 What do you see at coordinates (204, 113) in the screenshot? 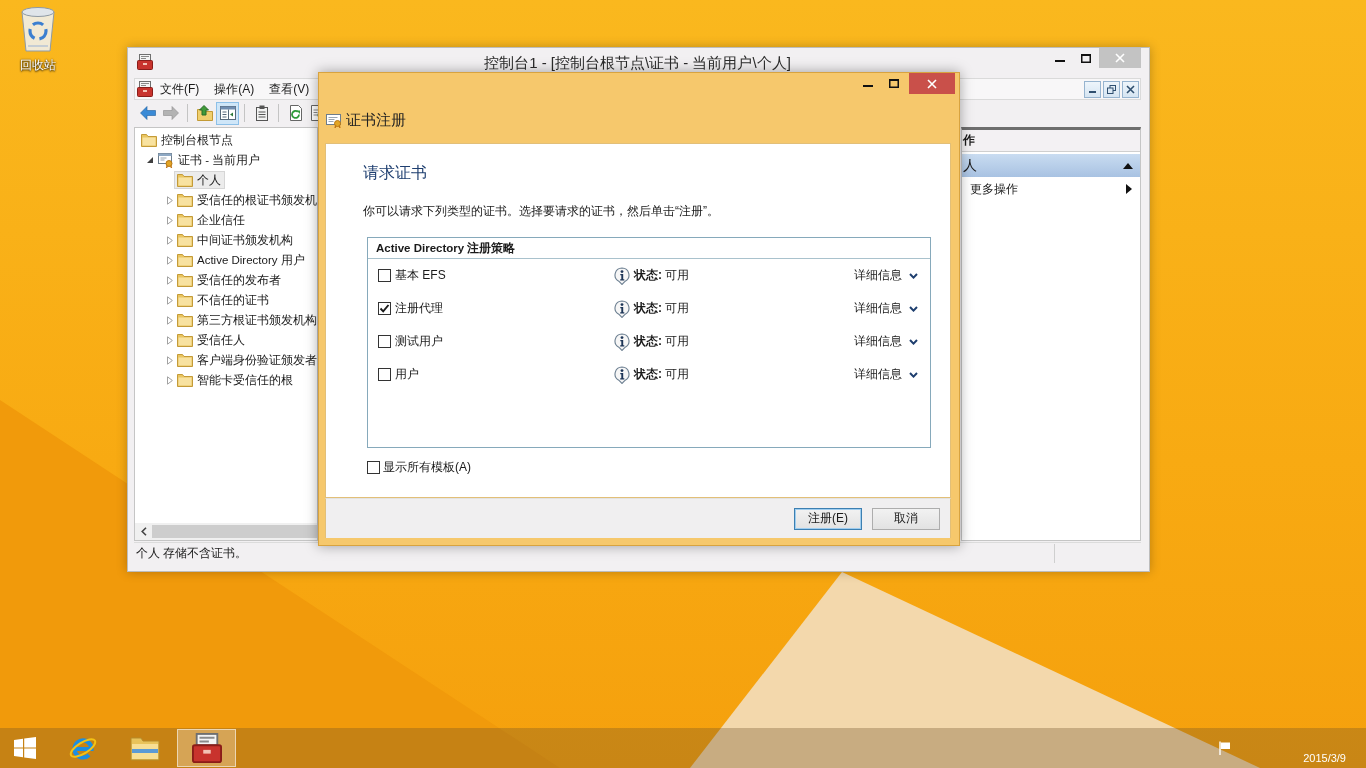
I see `folder-up-arrow-icon` at bounding box center [204, 113].